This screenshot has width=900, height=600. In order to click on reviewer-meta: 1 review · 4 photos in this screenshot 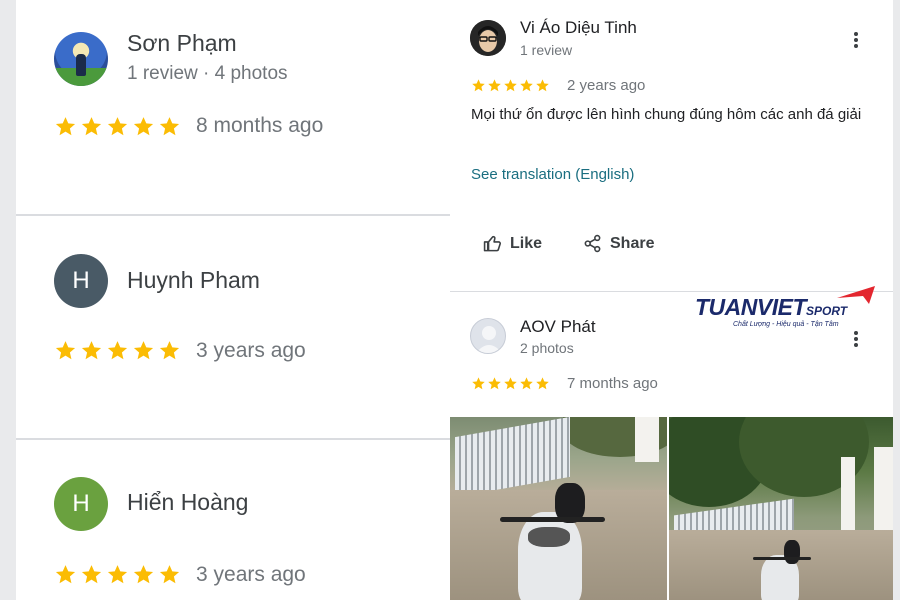, I will do `click(207, 73)`.